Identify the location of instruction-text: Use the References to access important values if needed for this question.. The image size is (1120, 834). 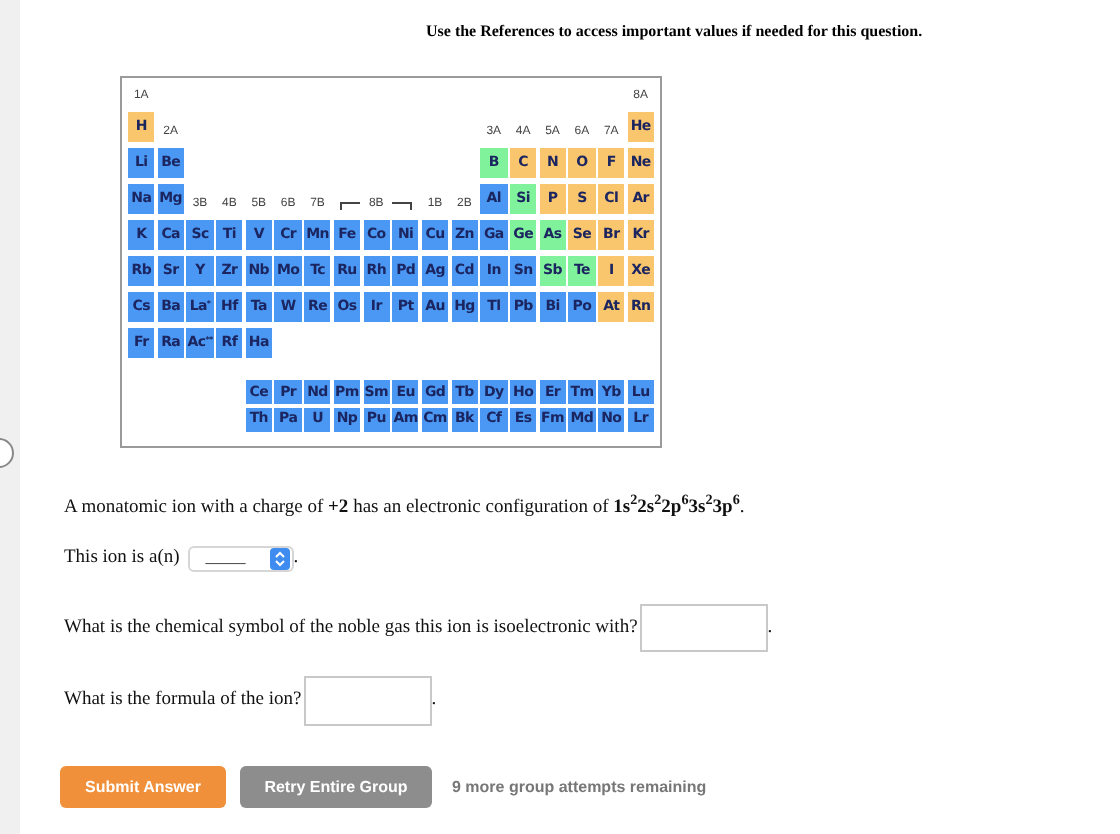
(675, 32).